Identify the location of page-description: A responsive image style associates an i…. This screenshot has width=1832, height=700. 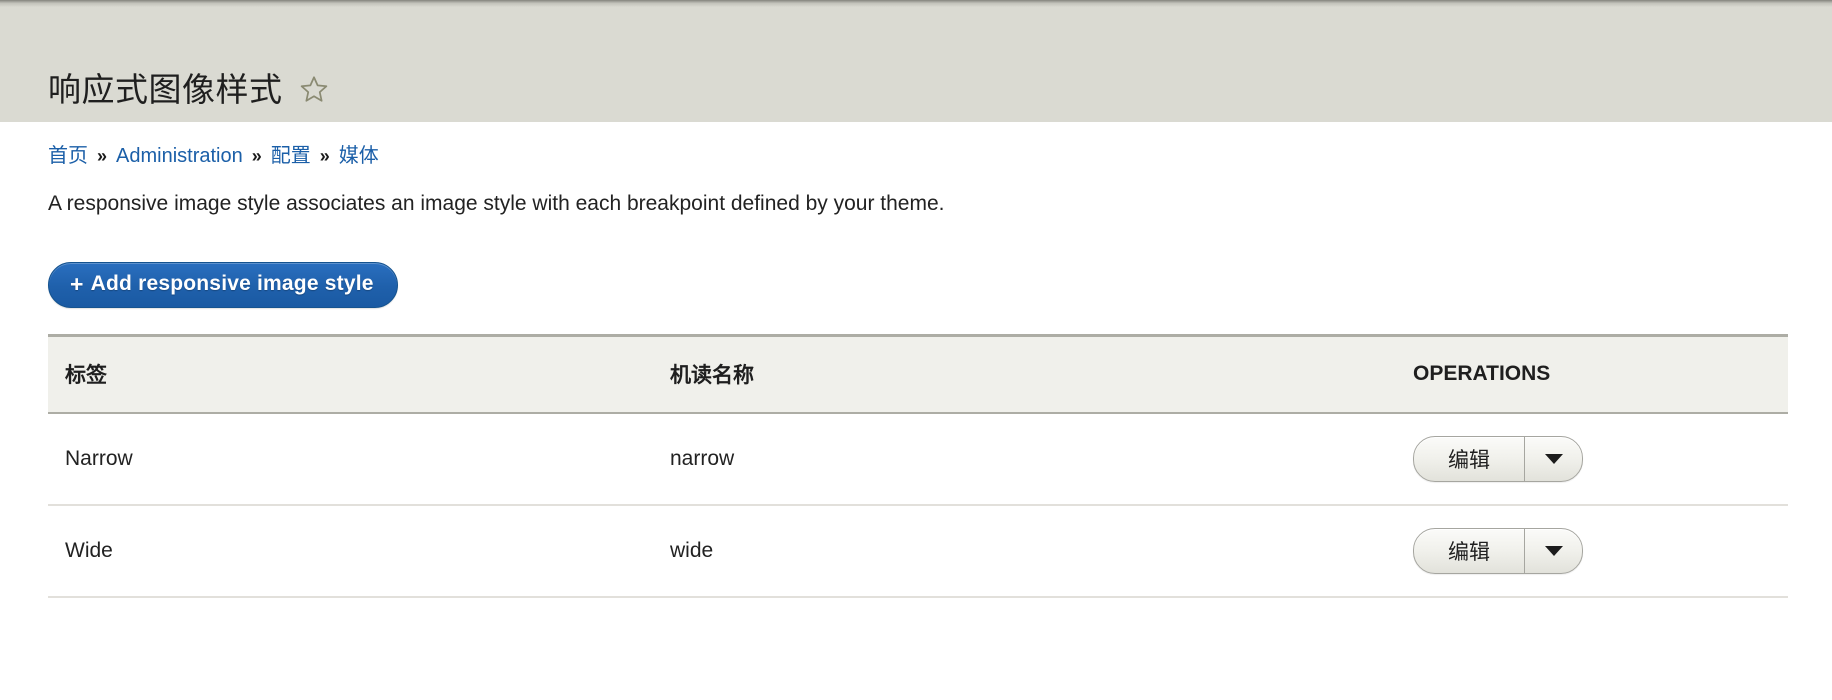
(496, 203).